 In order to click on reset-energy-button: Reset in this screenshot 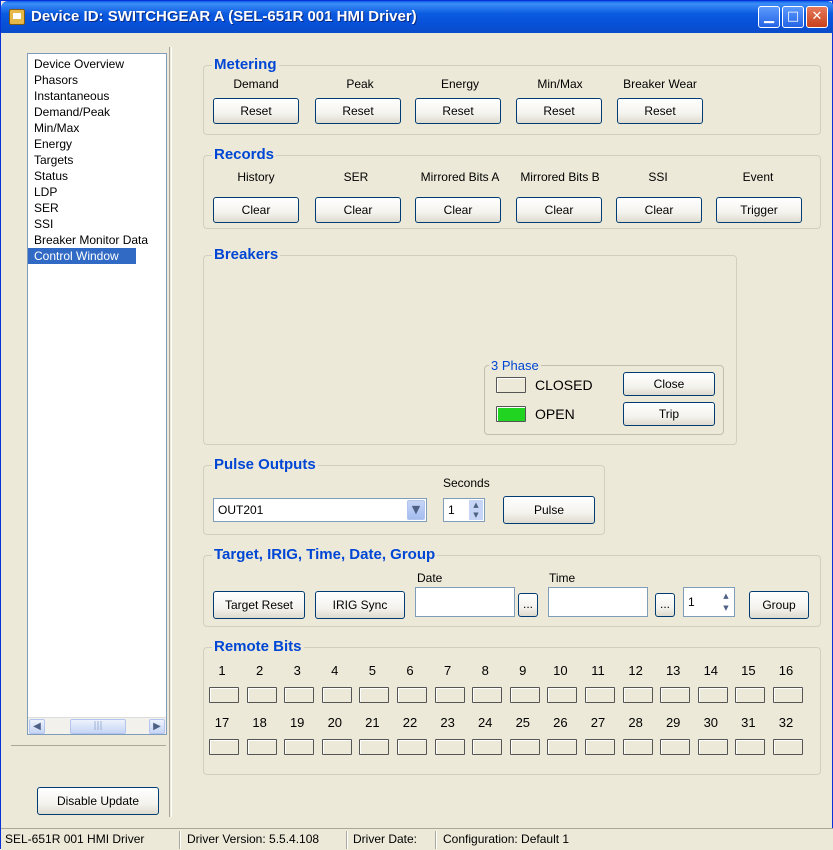, I will do `click(458, 111)`.